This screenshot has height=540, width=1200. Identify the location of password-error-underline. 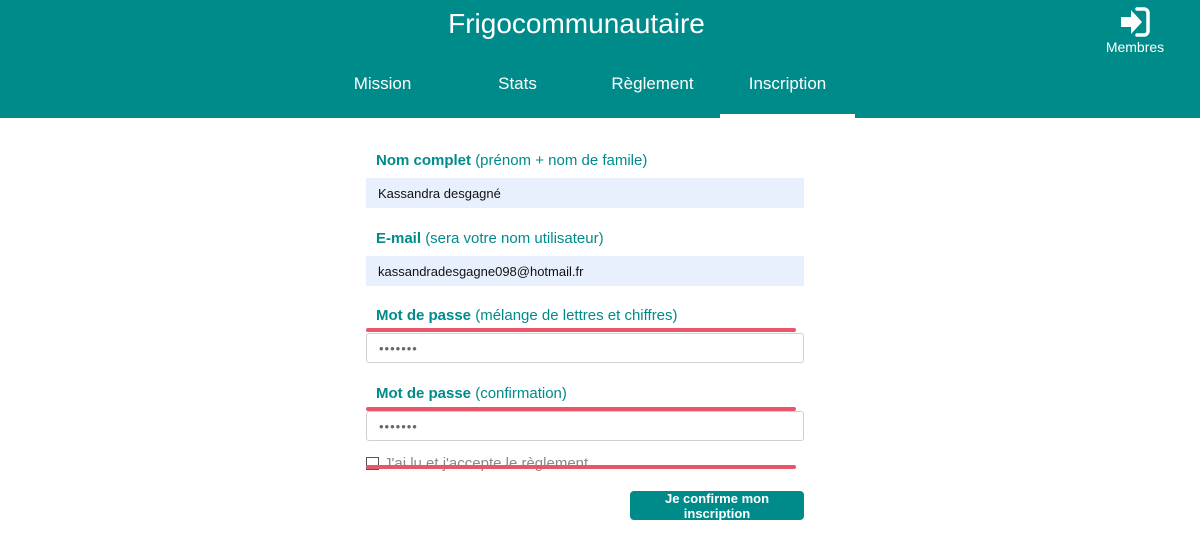
(581, 330).